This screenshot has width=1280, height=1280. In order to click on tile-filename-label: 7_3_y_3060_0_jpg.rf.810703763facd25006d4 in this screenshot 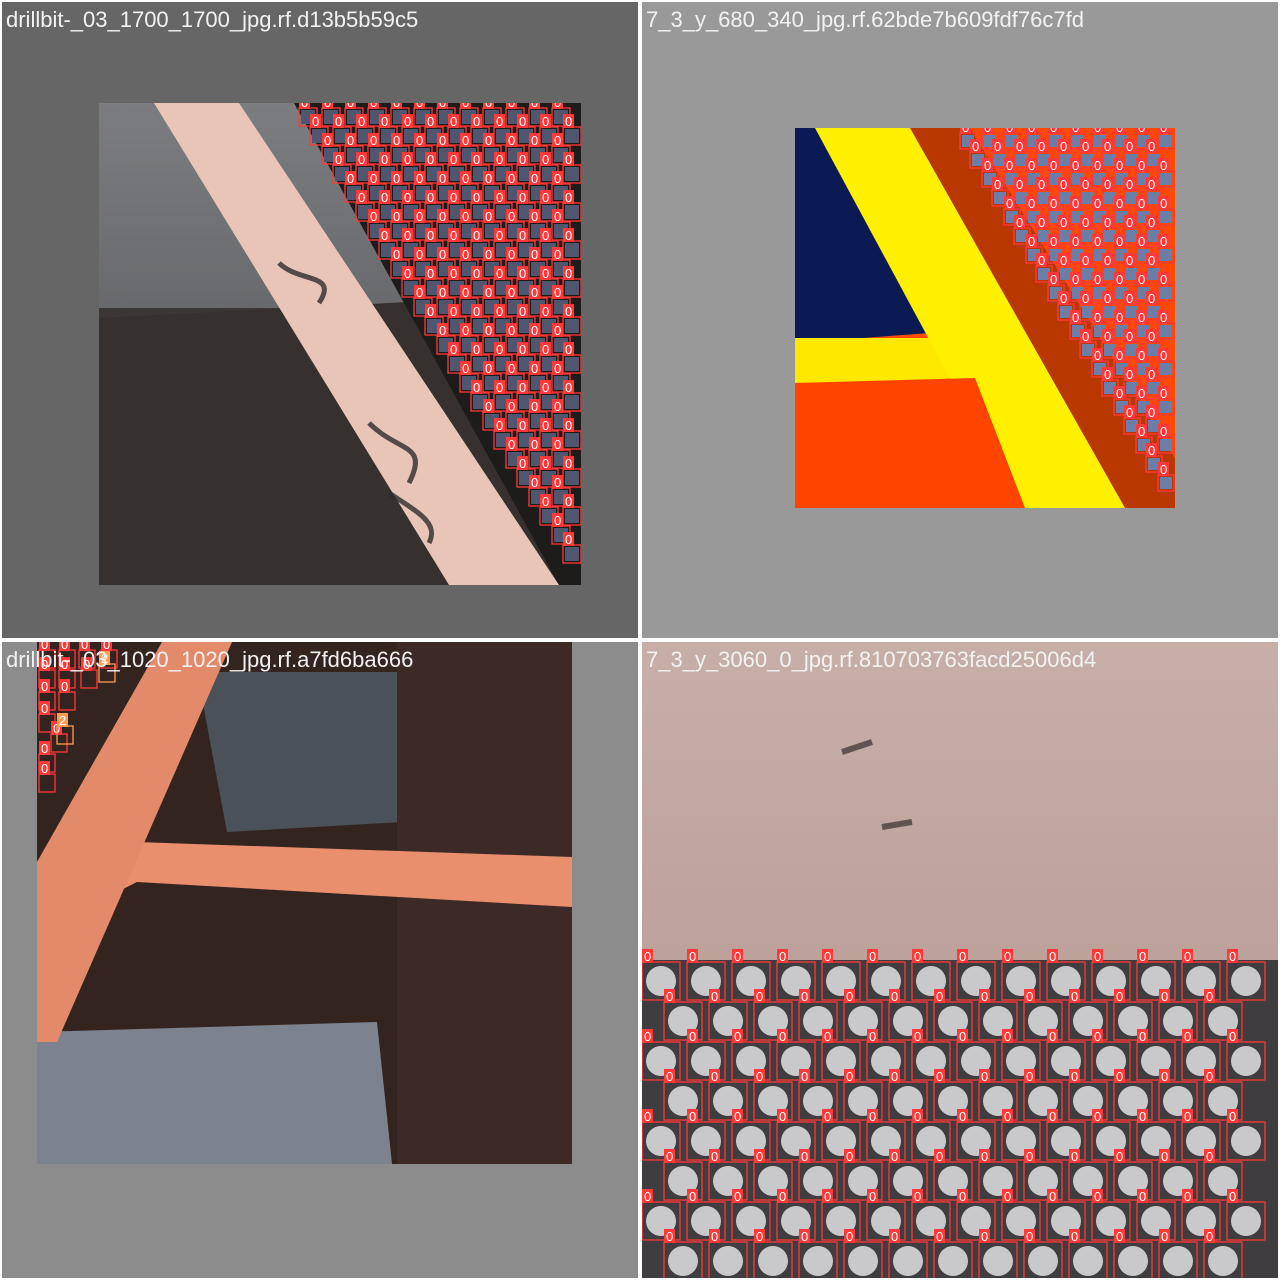, I will do `click(871, 659)`.